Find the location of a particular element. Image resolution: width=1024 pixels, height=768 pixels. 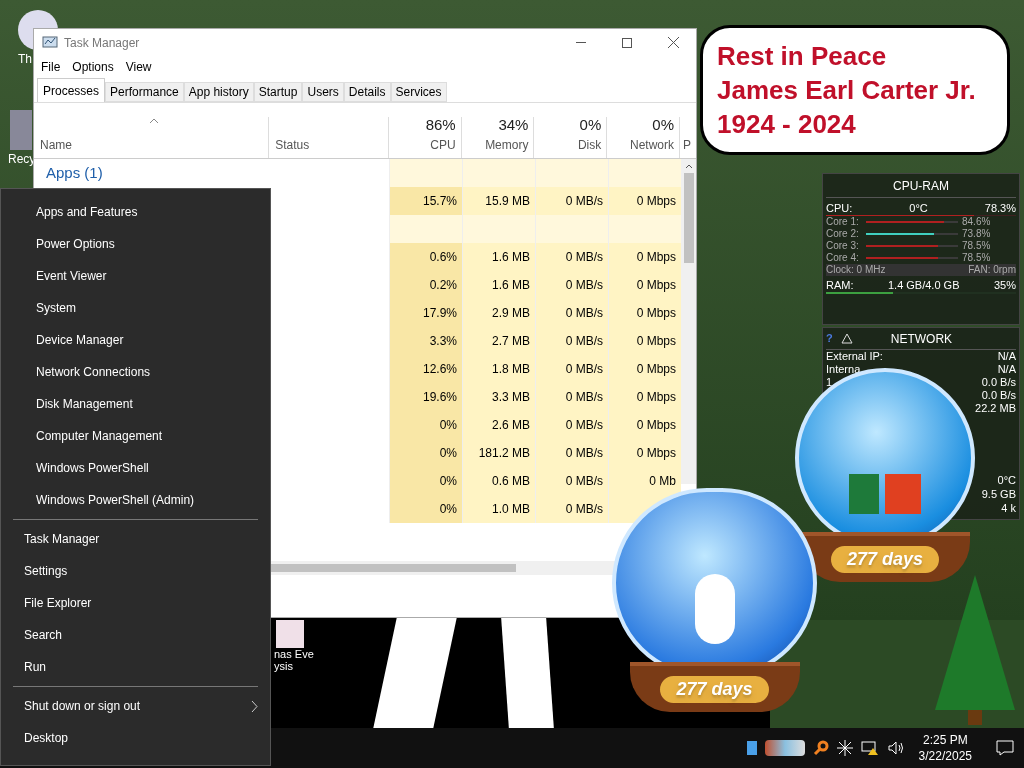

column-header: Name is located at coordinates (151, 137).